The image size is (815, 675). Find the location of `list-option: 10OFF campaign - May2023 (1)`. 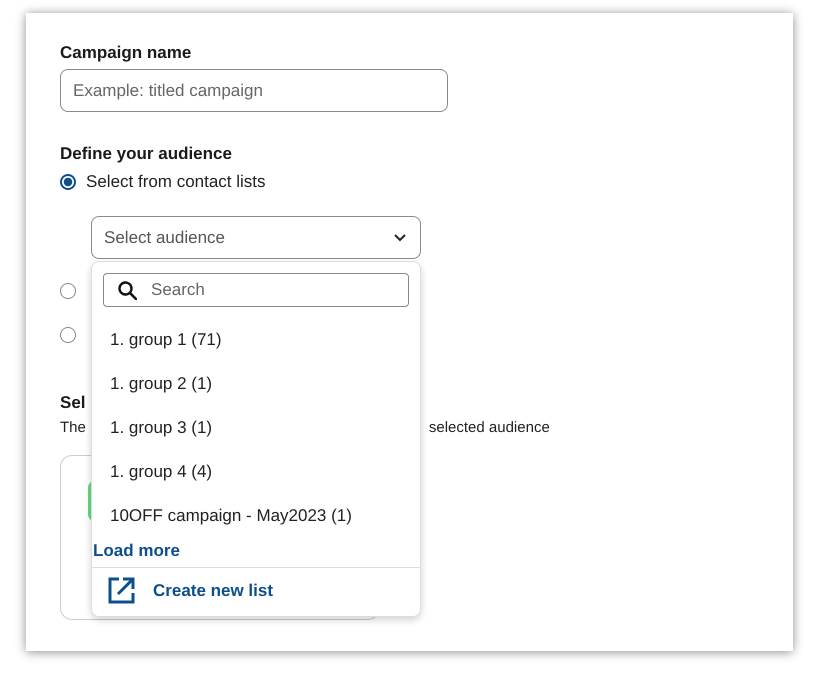

list-option: 10OFF campaign - May2023 (1) is located at coordinates (256, 516).